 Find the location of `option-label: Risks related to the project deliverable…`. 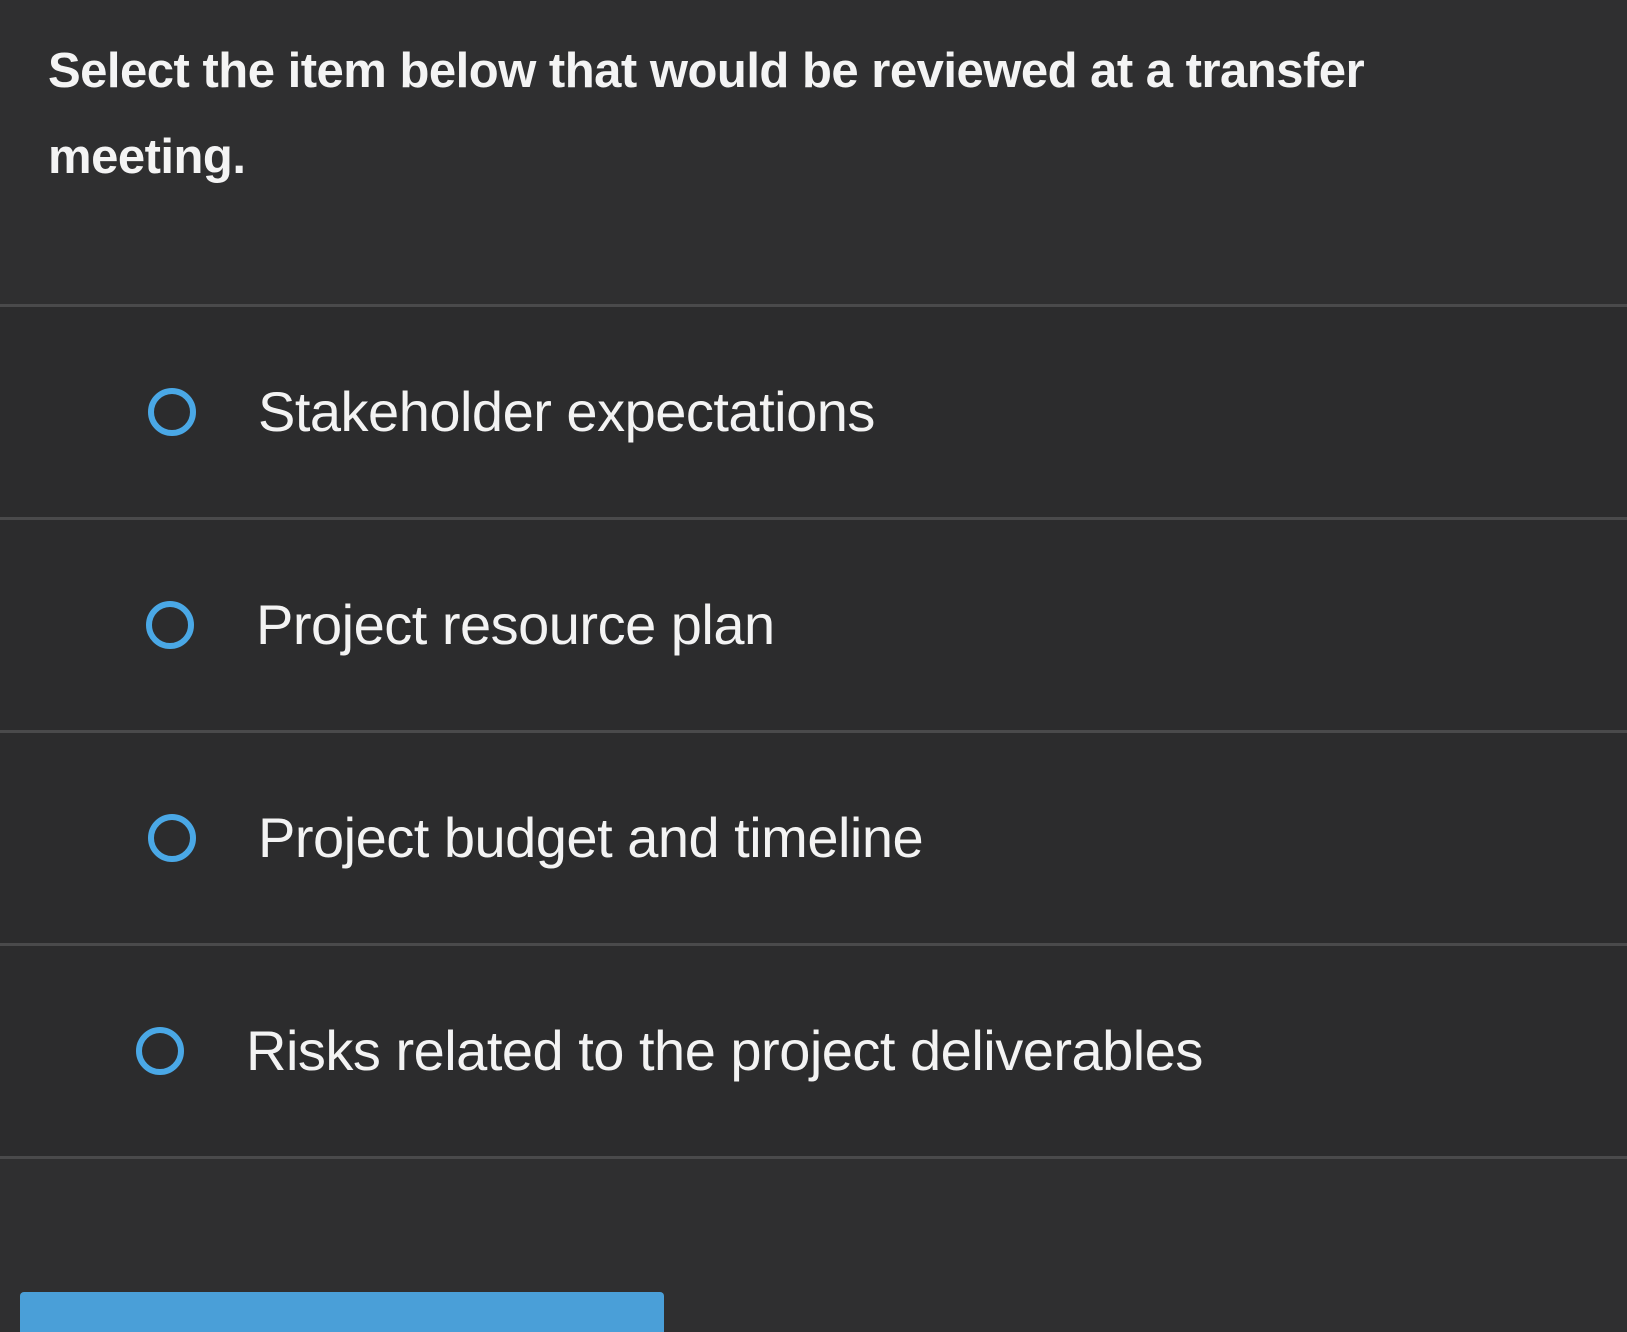

option-label: Risks related to the project deliverable… is located at coordinates (724, 1050).